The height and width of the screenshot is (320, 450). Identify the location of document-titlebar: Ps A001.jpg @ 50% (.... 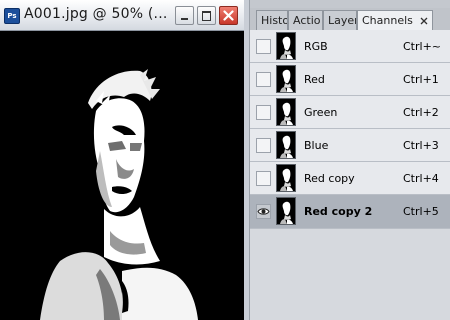
(122, 15).